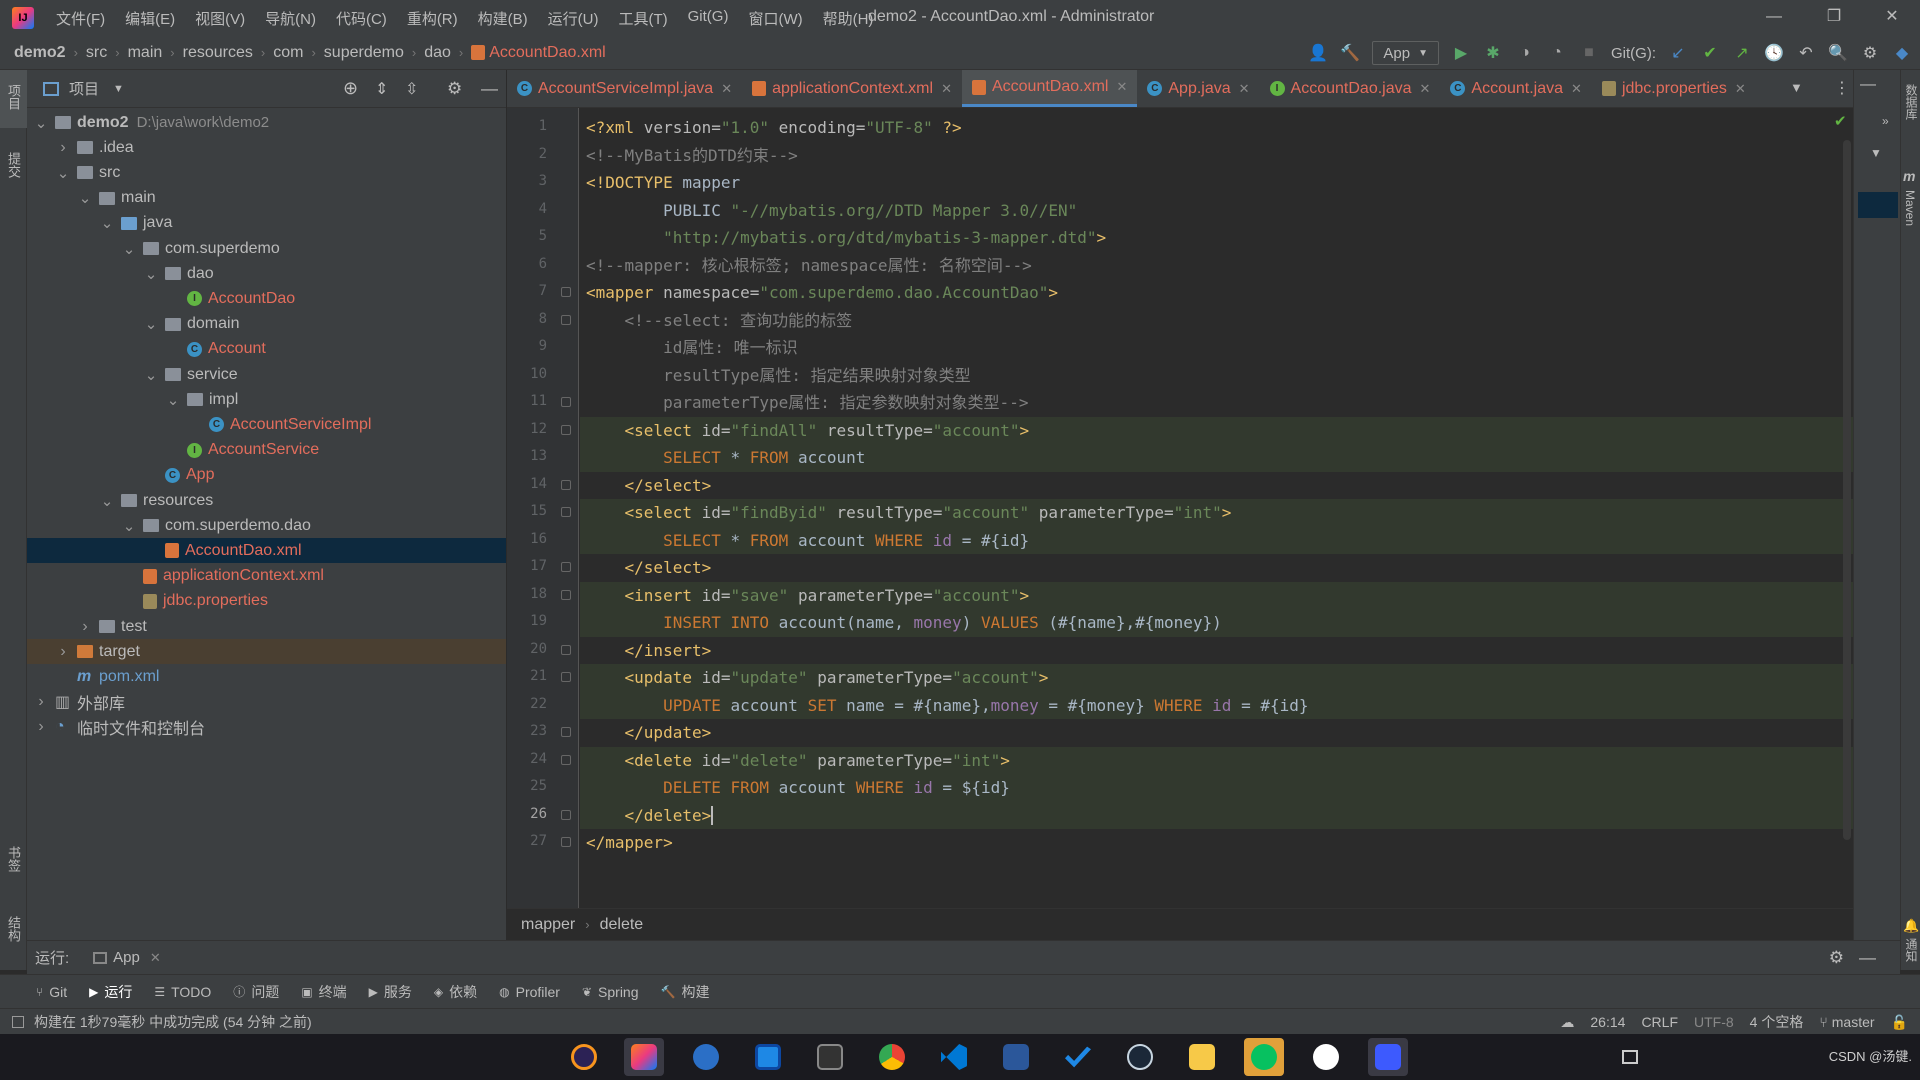 Image resolution: width=1920 pixels, height=1080 pixels. What do you see at coordinates (1902, 53) in the screenshot?
I see `jetbrains-toolbox-icon: ◆` at bounding box center [1902, 53].